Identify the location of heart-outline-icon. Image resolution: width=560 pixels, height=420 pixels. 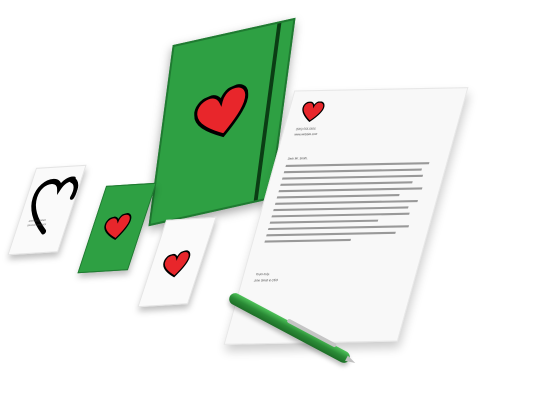
(55, 205).